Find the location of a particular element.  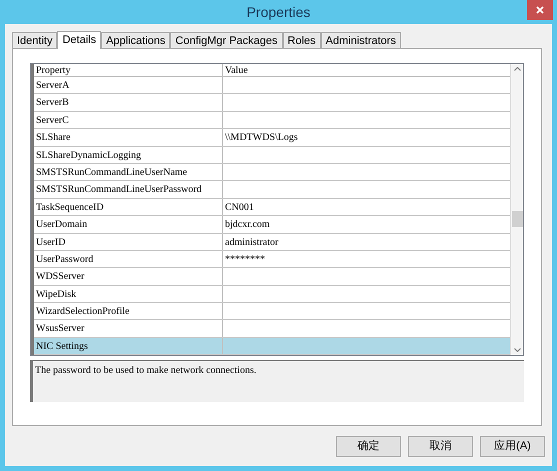

property-name: TaskSequenceID is located at coordinates (128, 207).